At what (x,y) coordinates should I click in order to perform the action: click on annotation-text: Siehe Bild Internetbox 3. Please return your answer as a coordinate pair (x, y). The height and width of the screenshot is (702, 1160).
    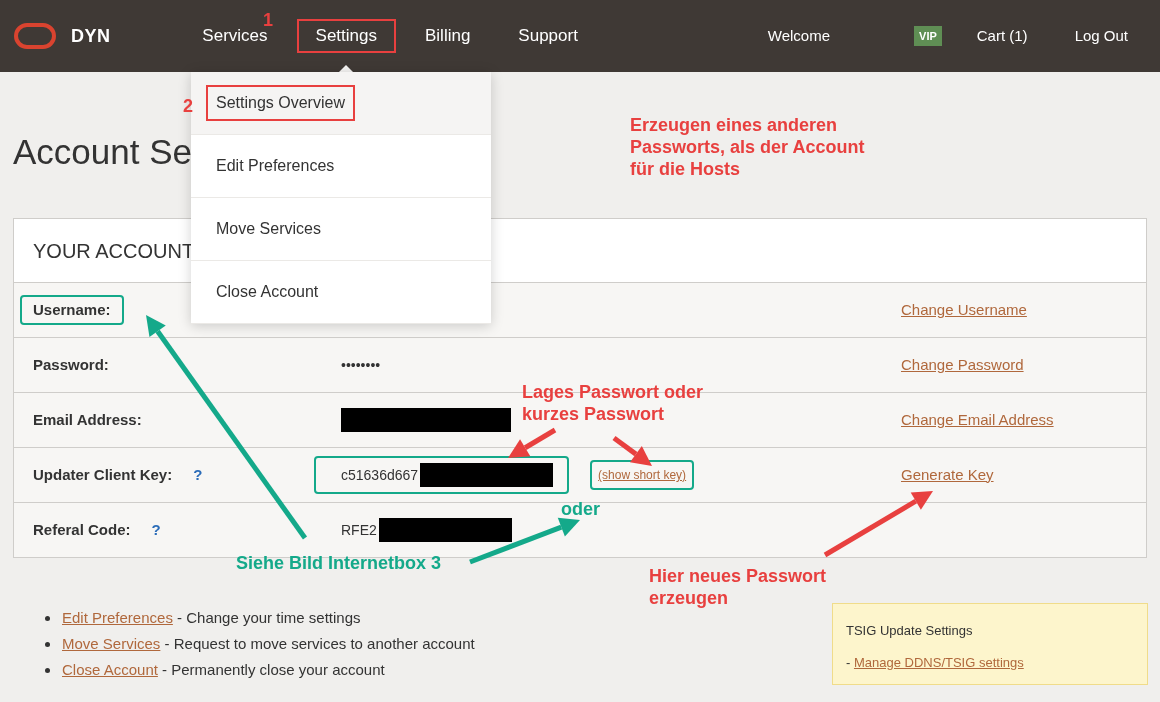
    Looking at the image, I should click on (339, 563).